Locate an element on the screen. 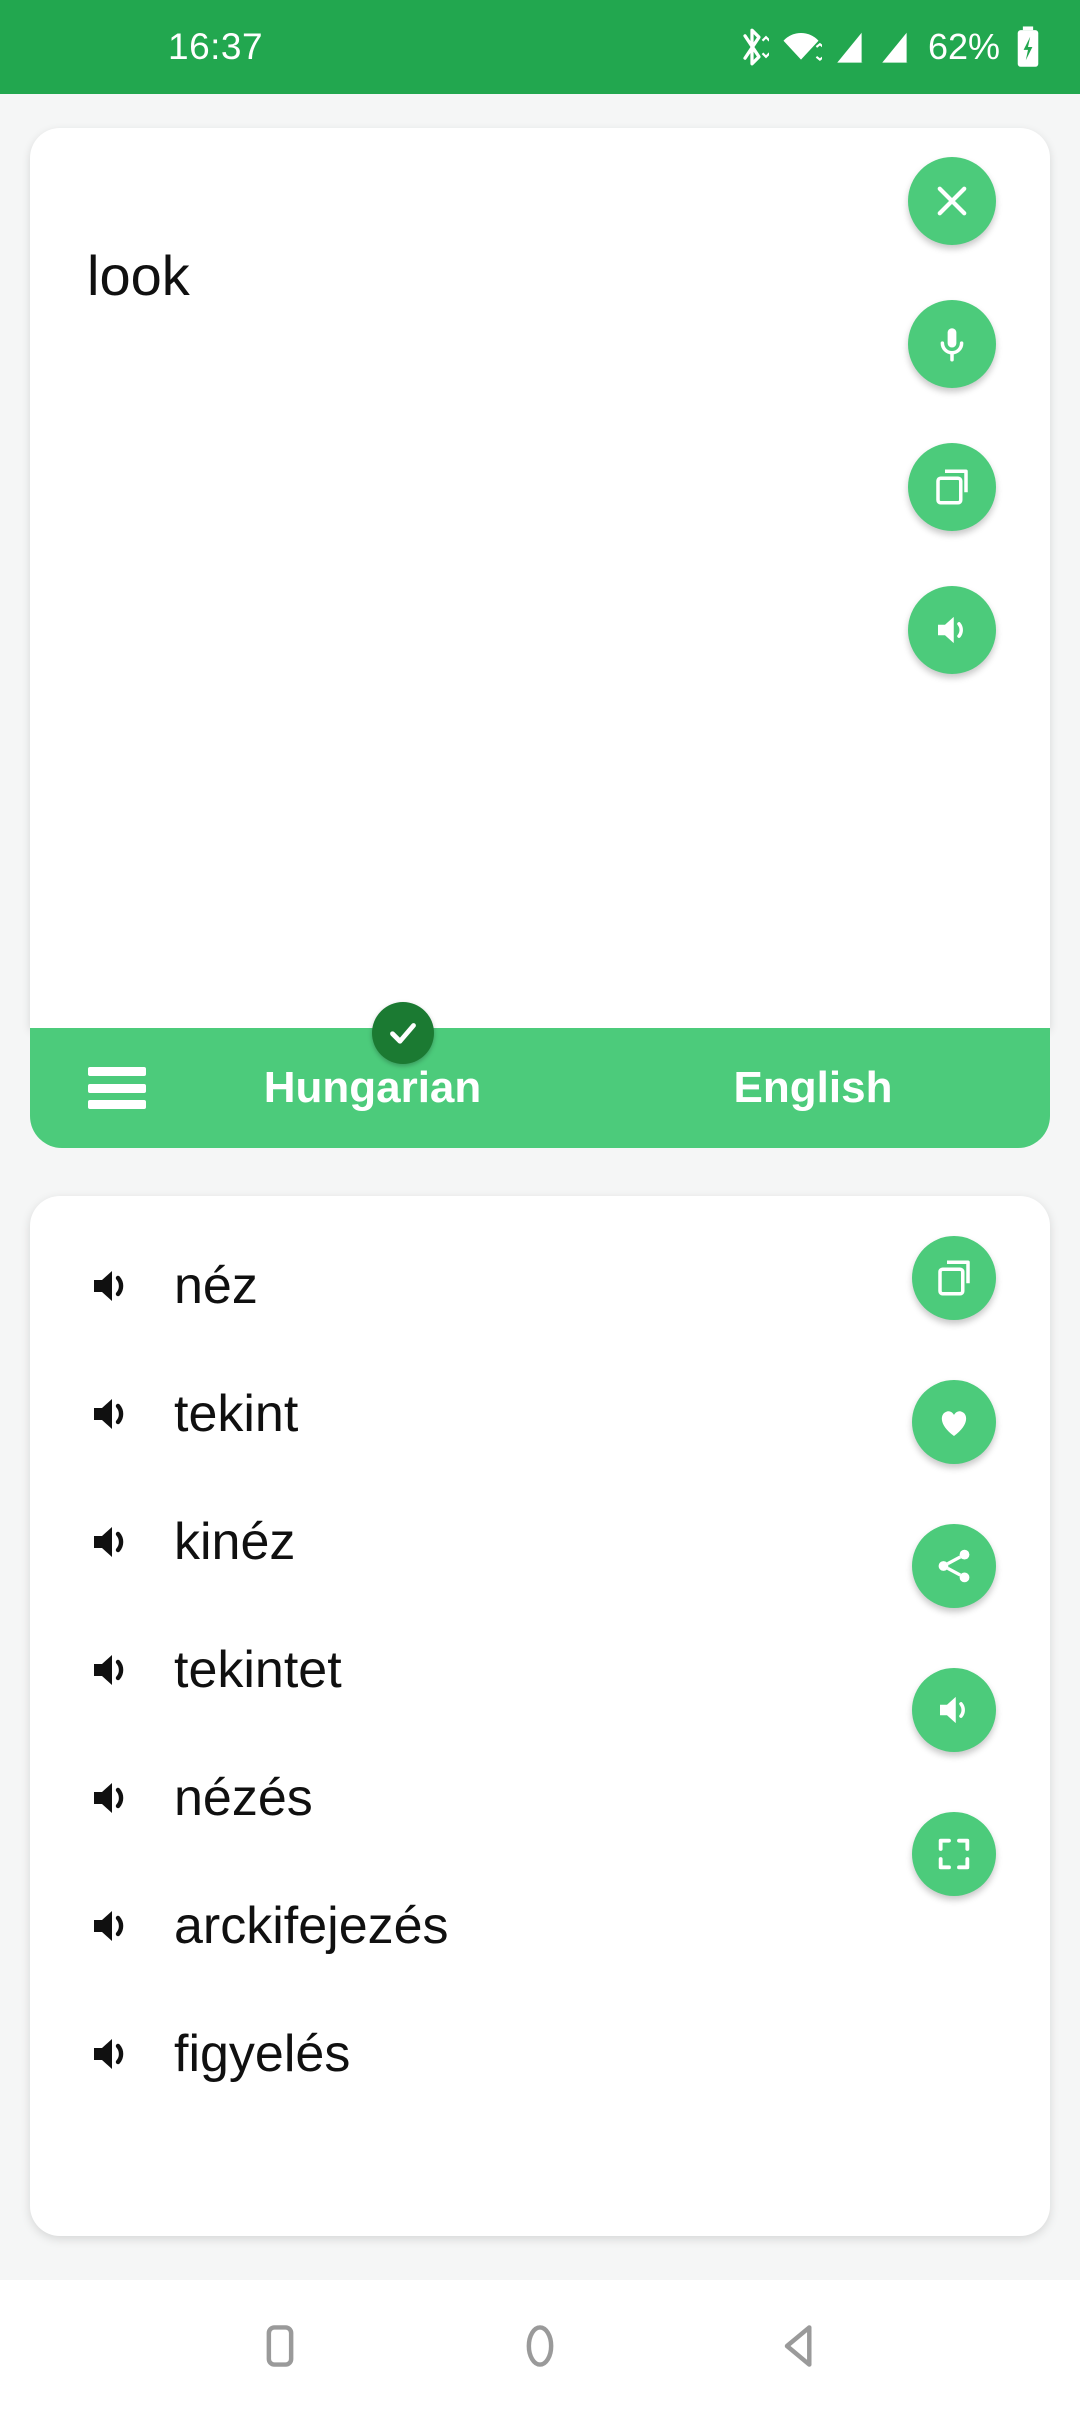 Image resolution: width=1080 pixels, height=2412 pixels. square-icon is located at coordinates (280, 2346).